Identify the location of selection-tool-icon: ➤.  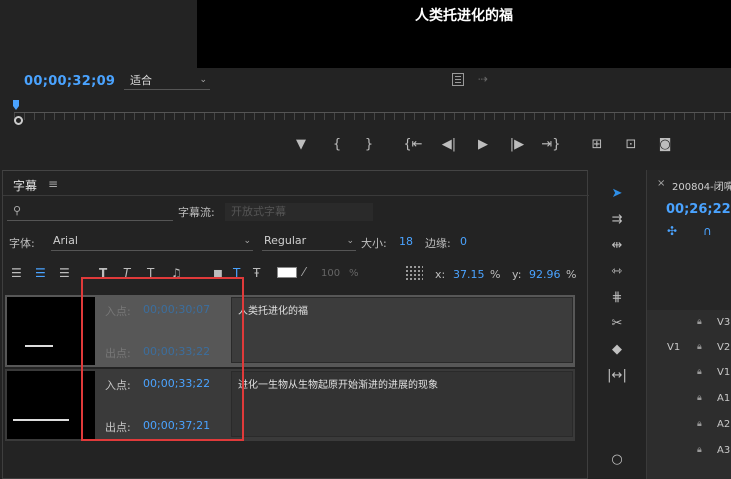
(617, 194).